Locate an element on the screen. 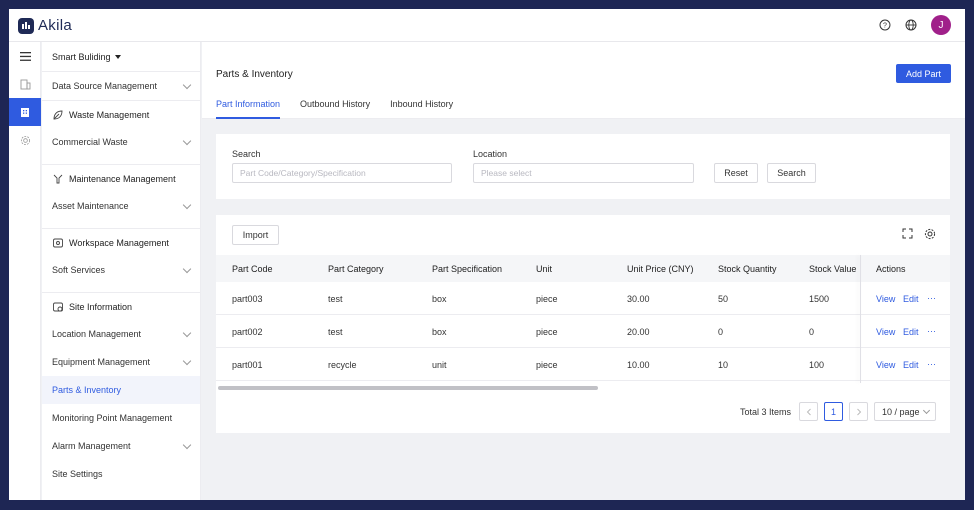  tab-inbound-history: Inbound History is located at coordinates (421, 109).